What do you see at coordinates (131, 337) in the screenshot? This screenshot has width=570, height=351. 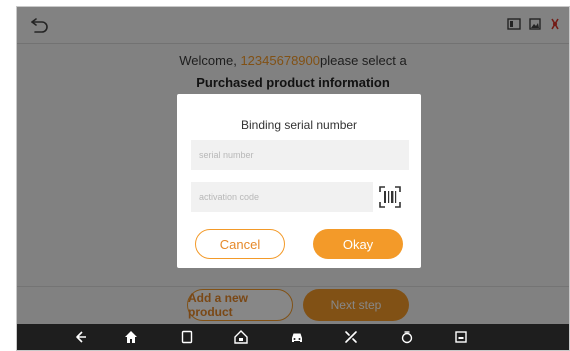 I see `home-icon` at bounding box center [131, 337].